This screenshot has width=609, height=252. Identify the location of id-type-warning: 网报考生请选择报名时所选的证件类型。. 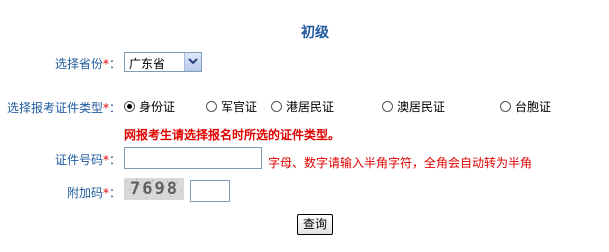
(232, 135).